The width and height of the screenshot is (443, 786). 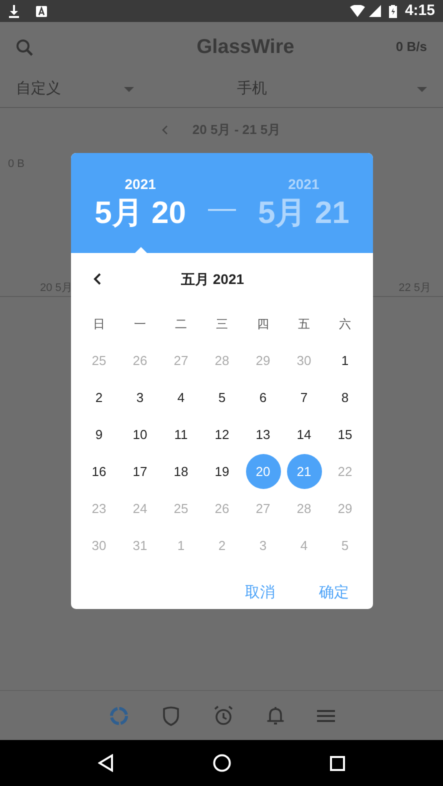 What do you see at coordinates (140, 545) in the screenshot?
I see `calendar-day: 31` at bounding box center [140, 545].